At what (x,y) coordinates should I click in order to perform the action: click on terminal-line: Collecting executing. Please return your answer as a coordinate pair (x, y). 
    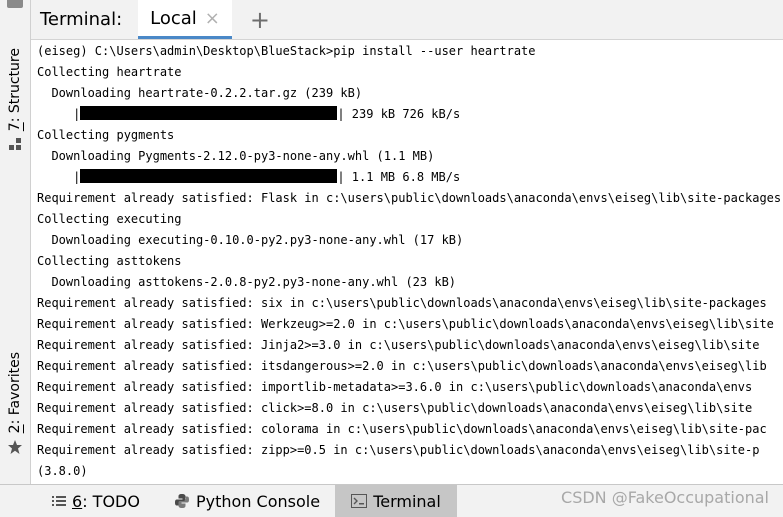
    Looking at the image, I should click on (109, 219).